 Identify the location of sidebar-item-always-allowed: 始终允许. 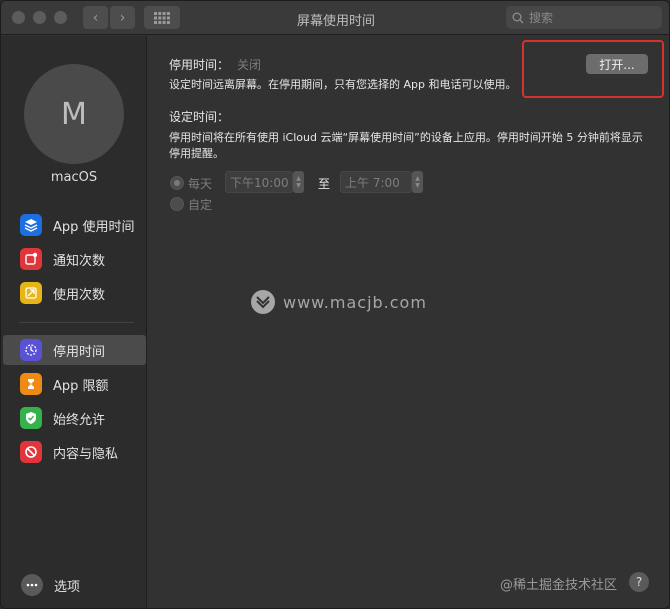
(74, 418).